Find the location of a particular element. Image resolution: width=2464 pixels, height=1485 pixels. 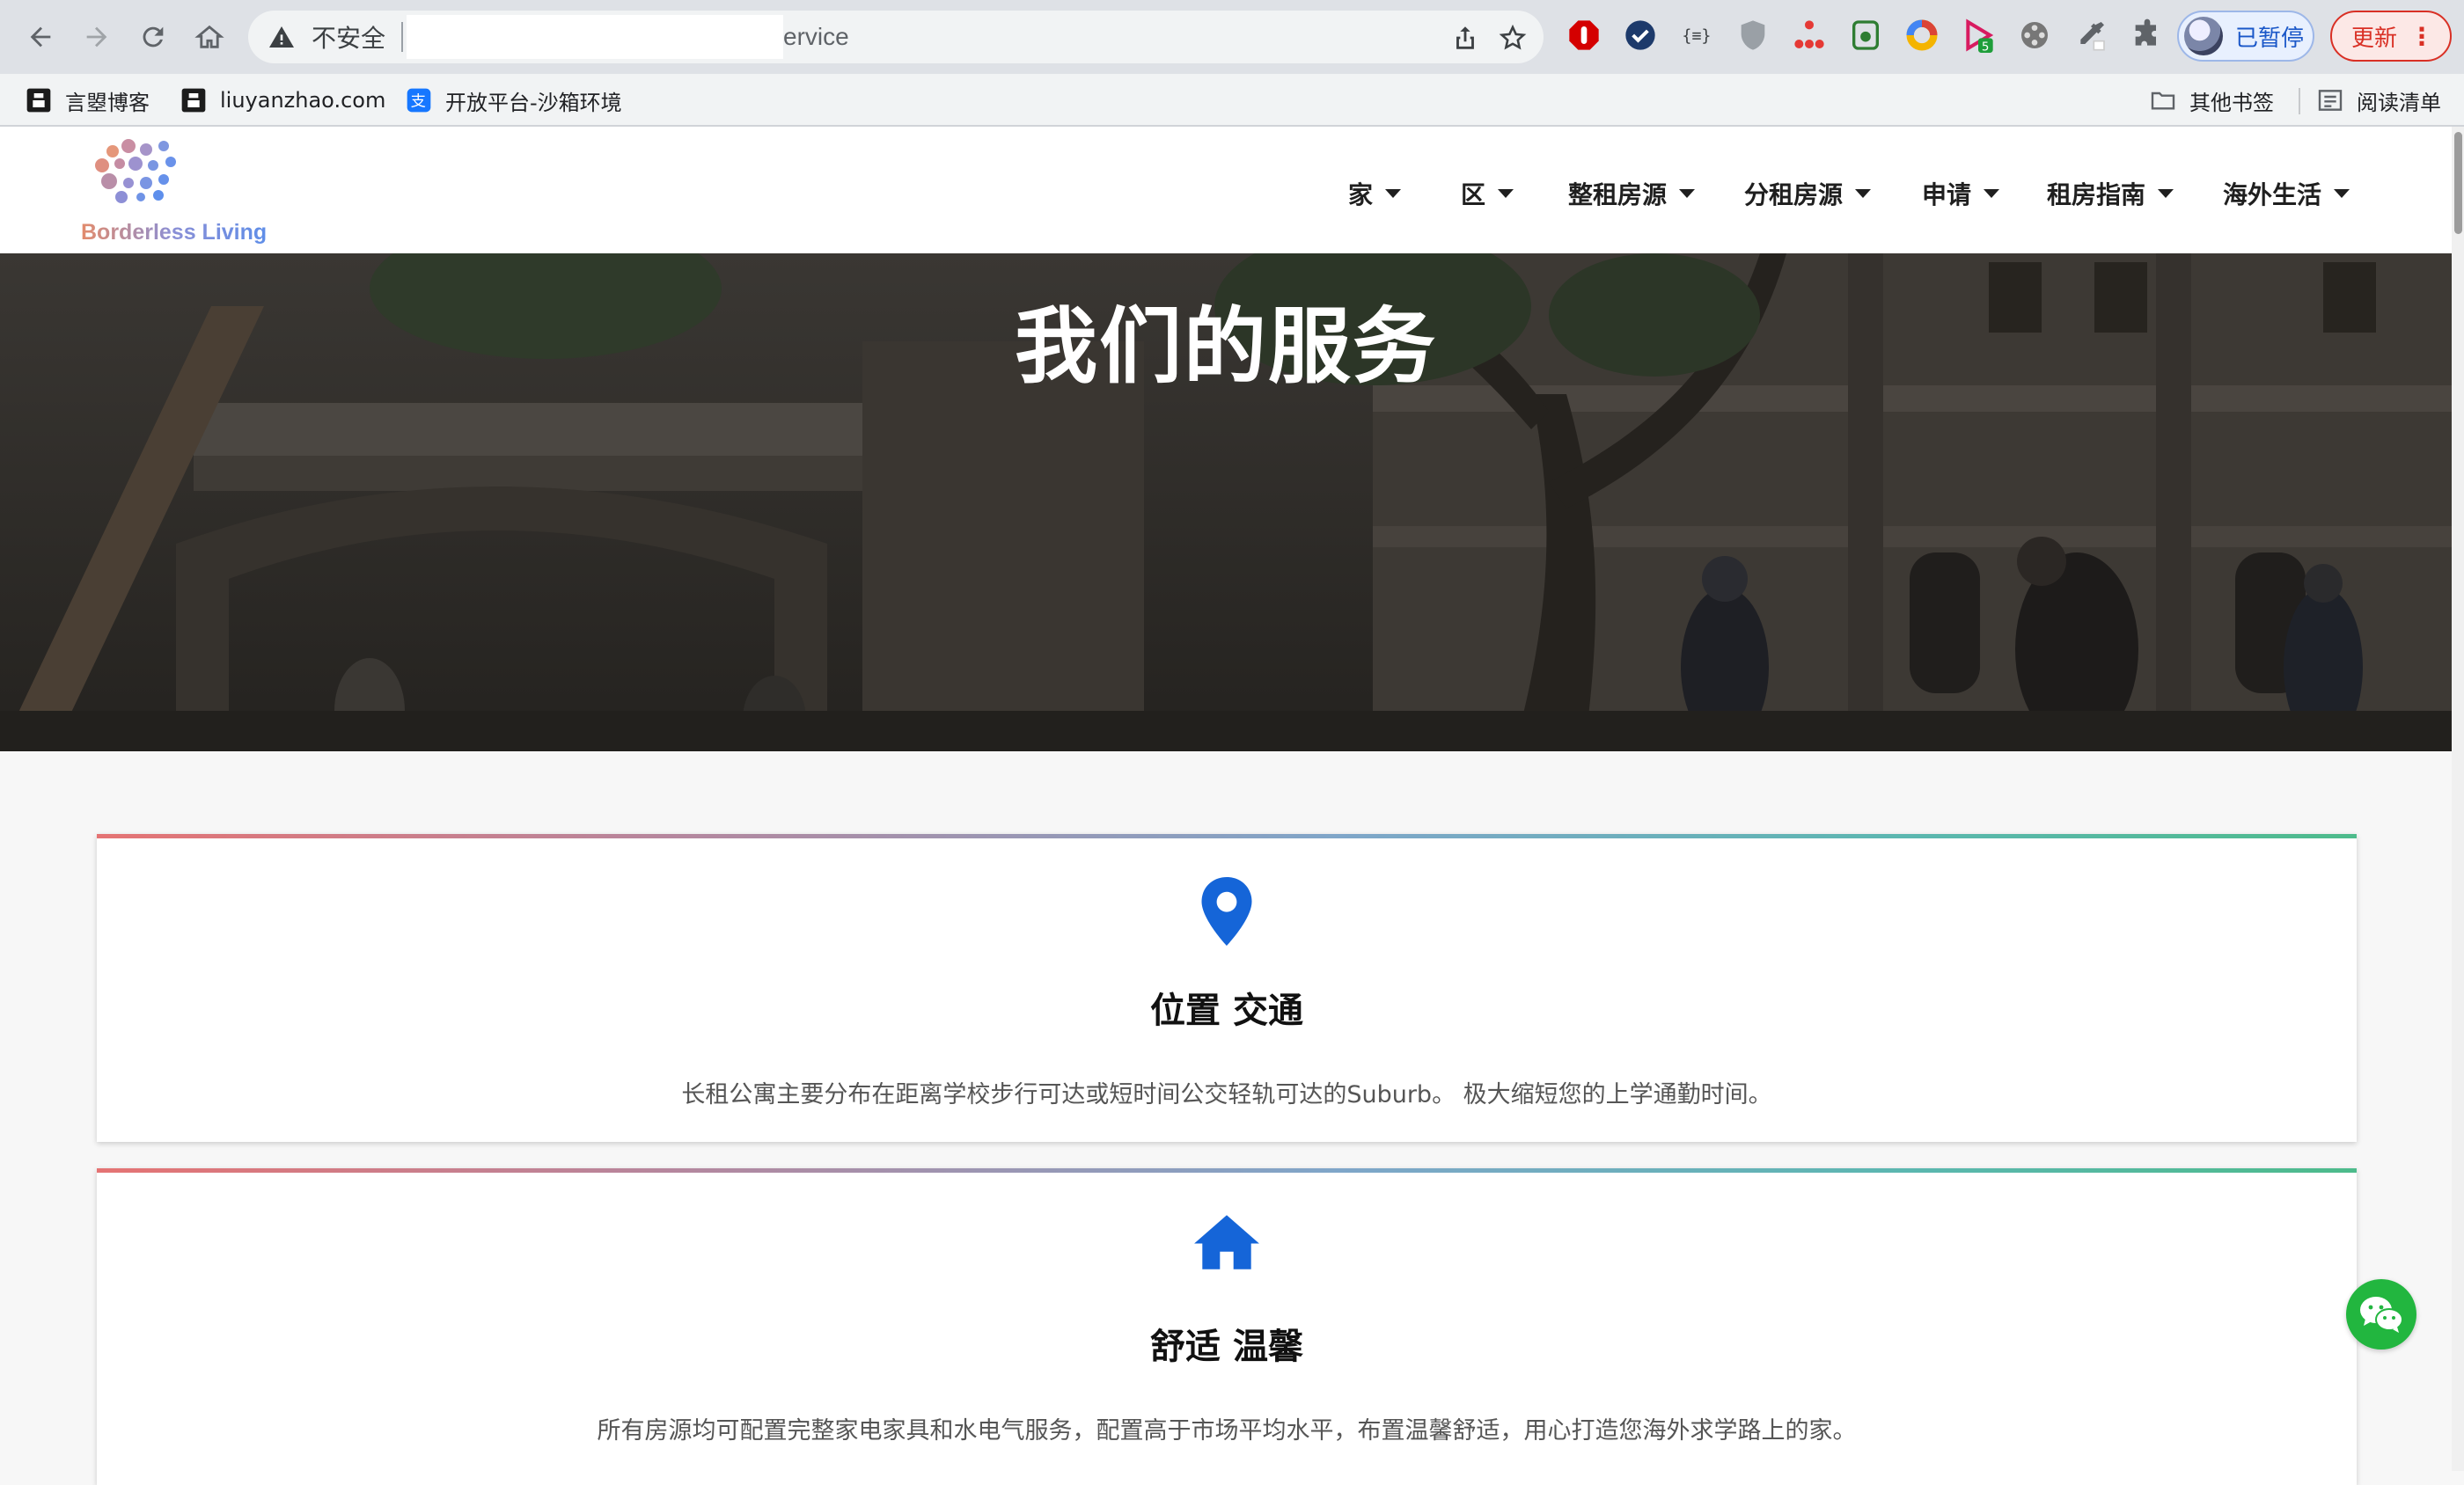

warning-triangle-icon is located at coordinates (282, 37).